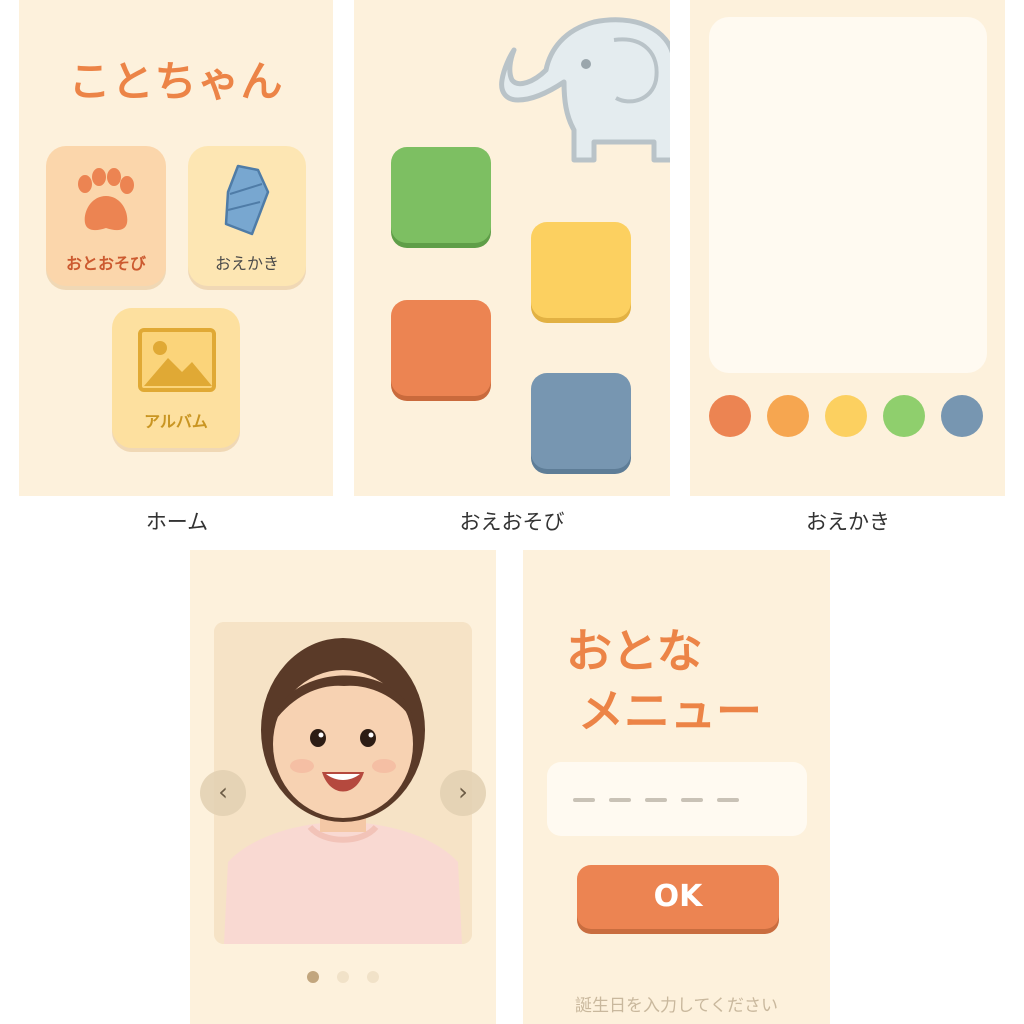  I want to click on play-tile-label: おとおそび, so click(105, 263).